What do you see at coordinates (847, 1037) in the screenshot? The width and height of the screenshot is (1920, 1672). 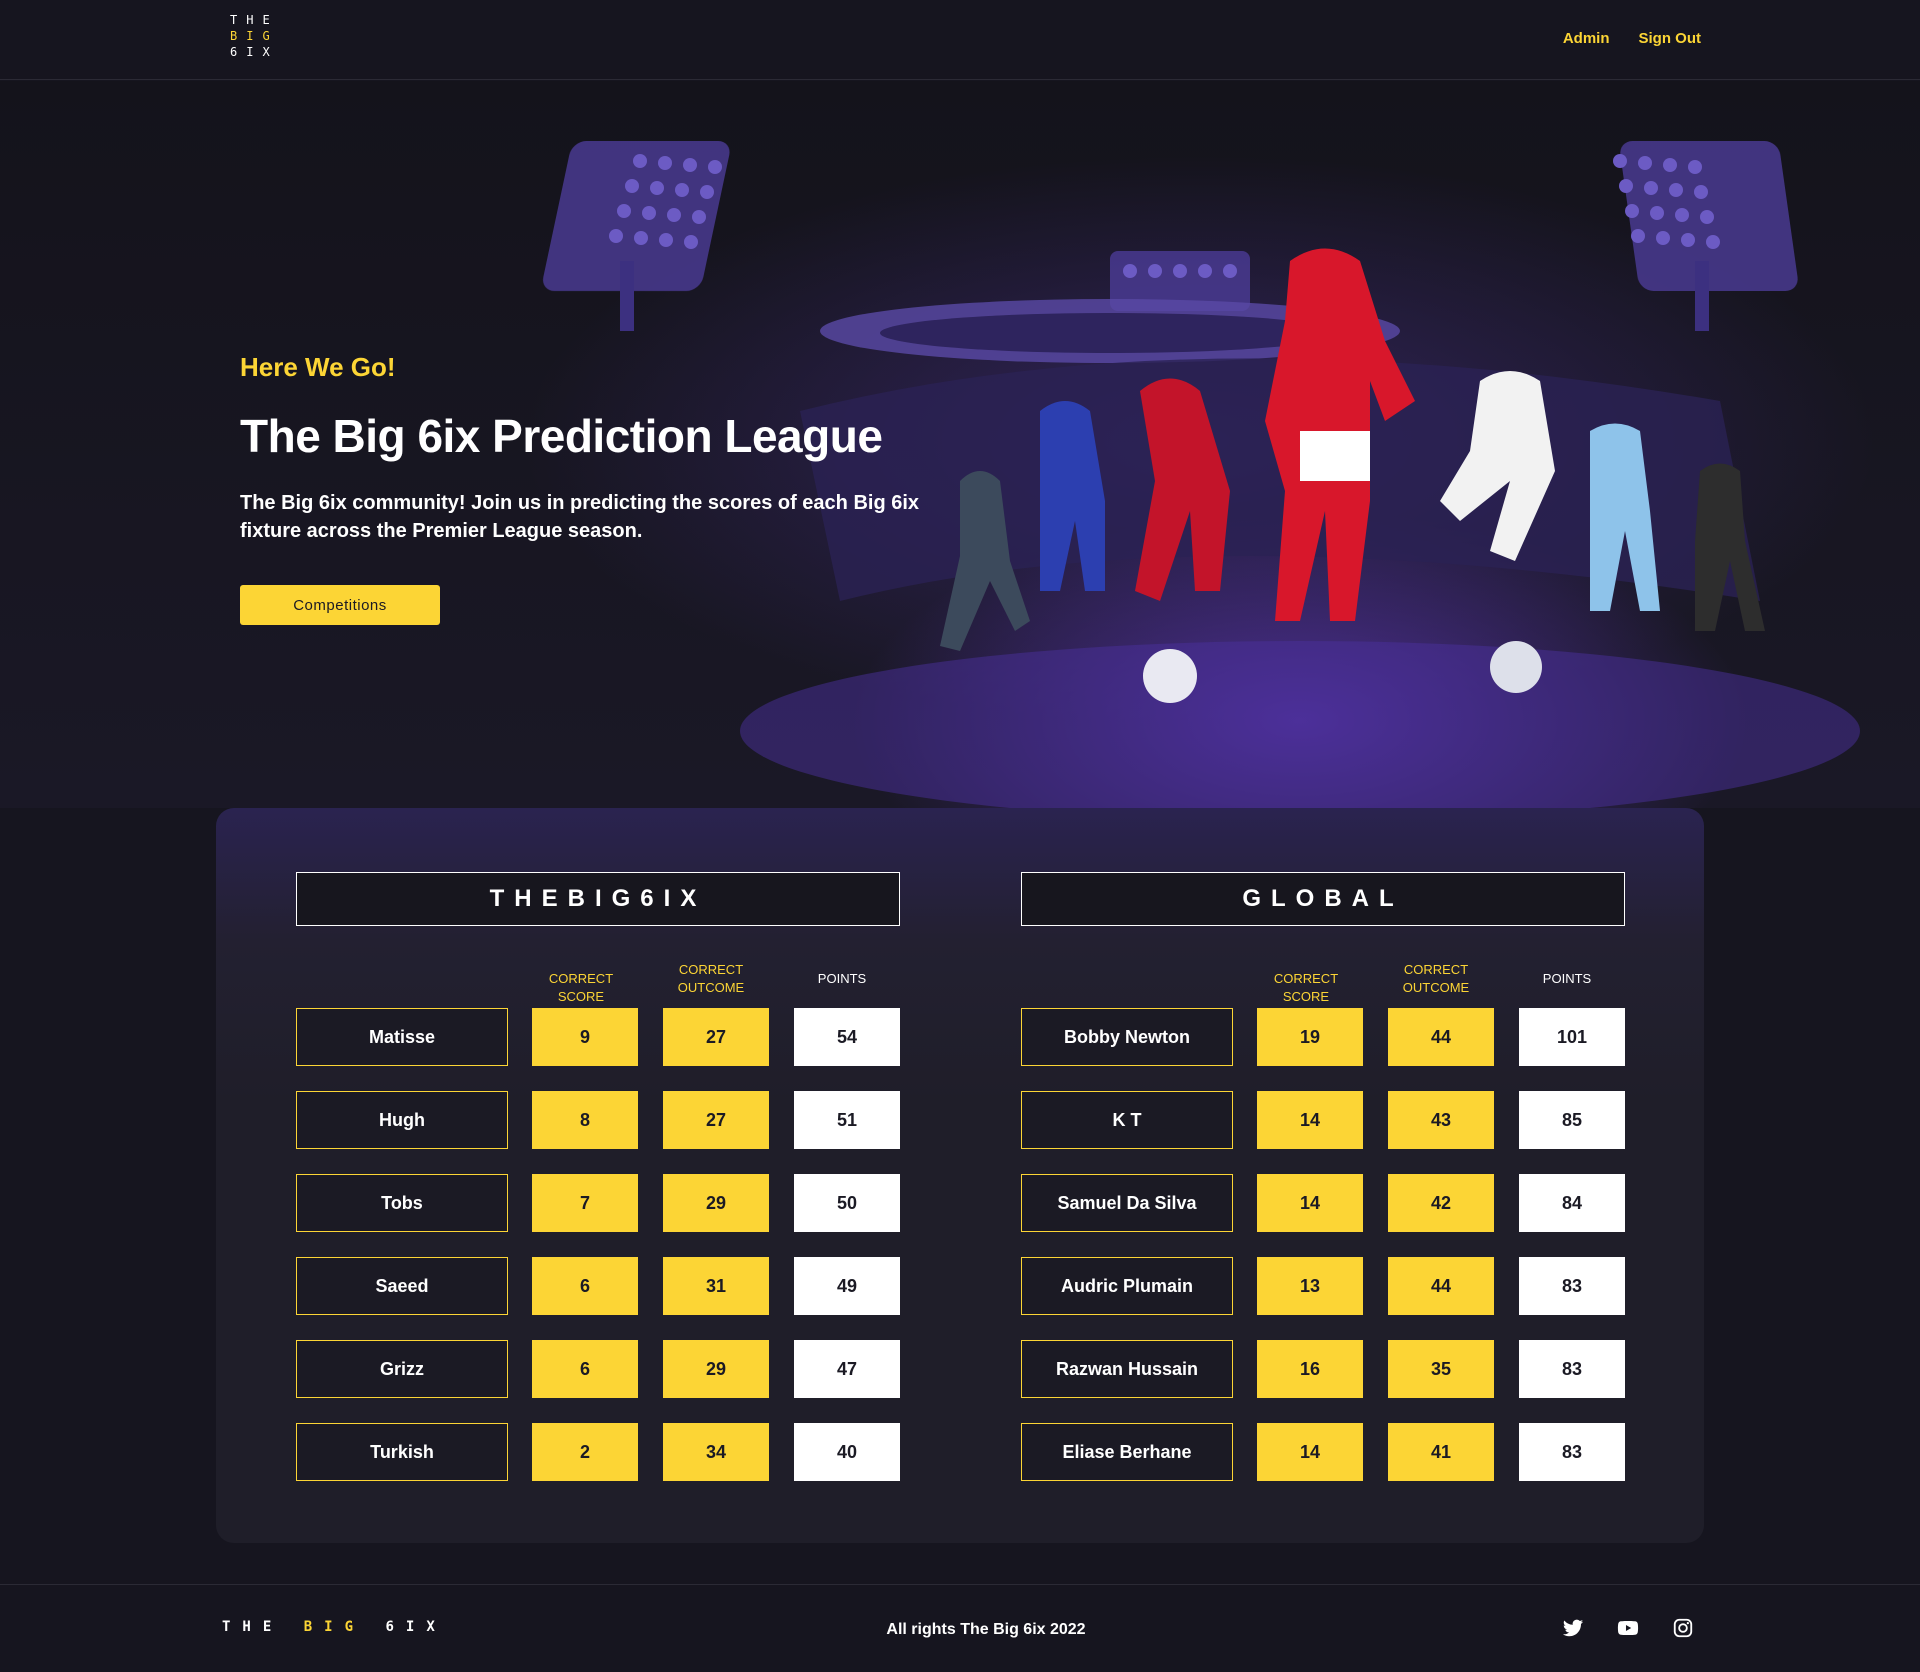 I see `points-value: 54` at bounding box center [847, 1037].